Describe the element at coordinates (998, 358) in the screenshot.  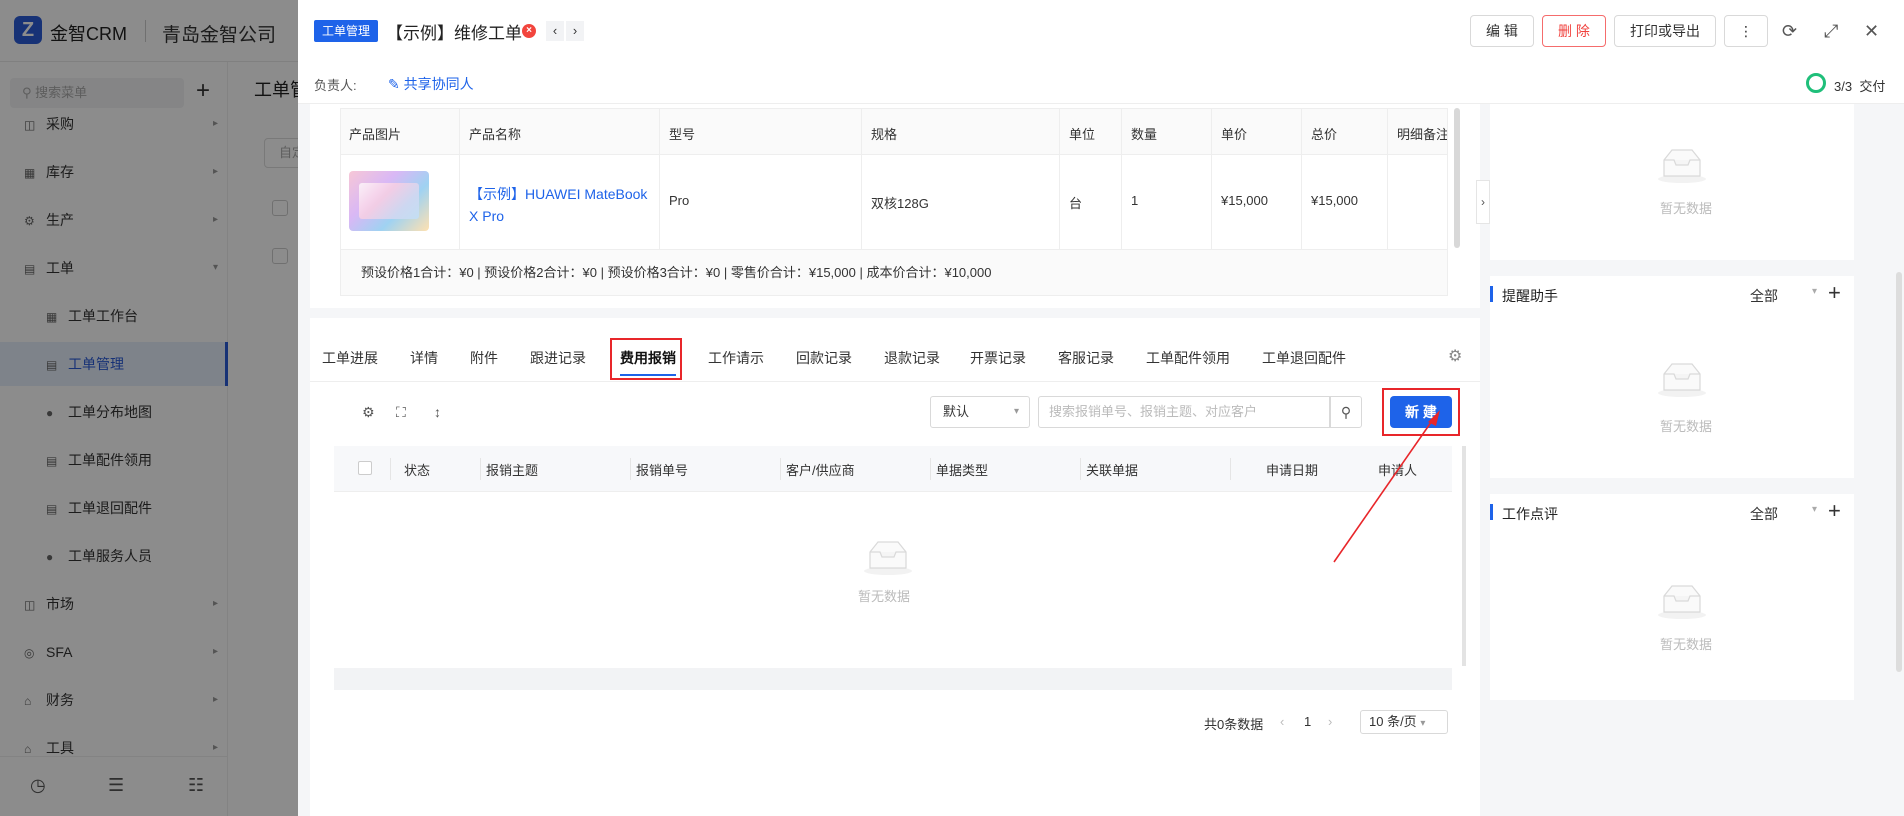
I see `tab-invoice: 开票记录` at that location.